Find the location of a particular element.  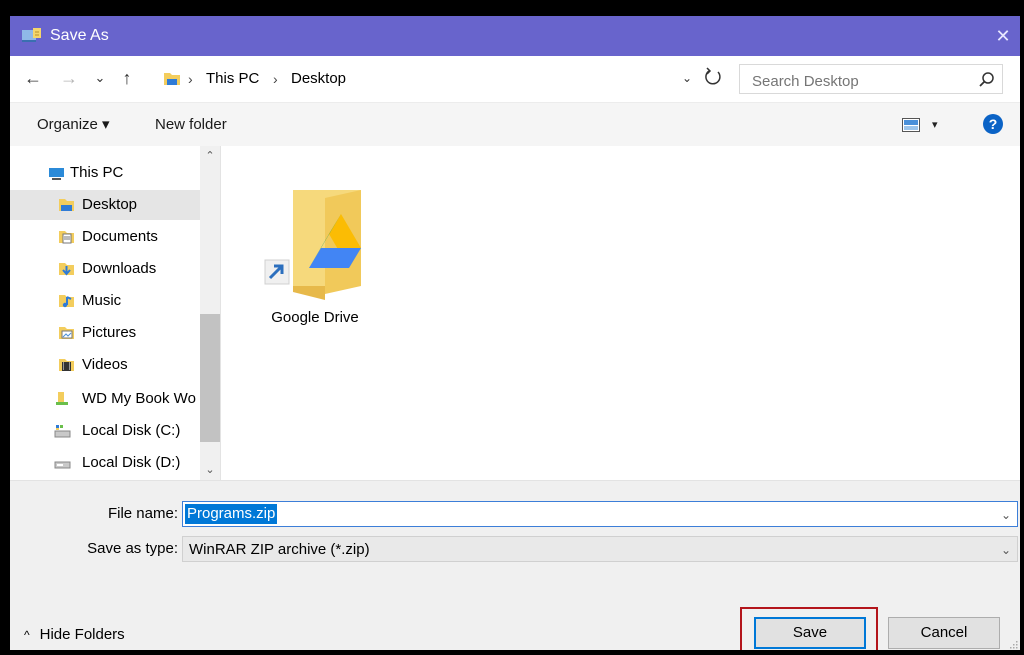

up-arrow-icon: ↑ is located at coordinates (127, 78).